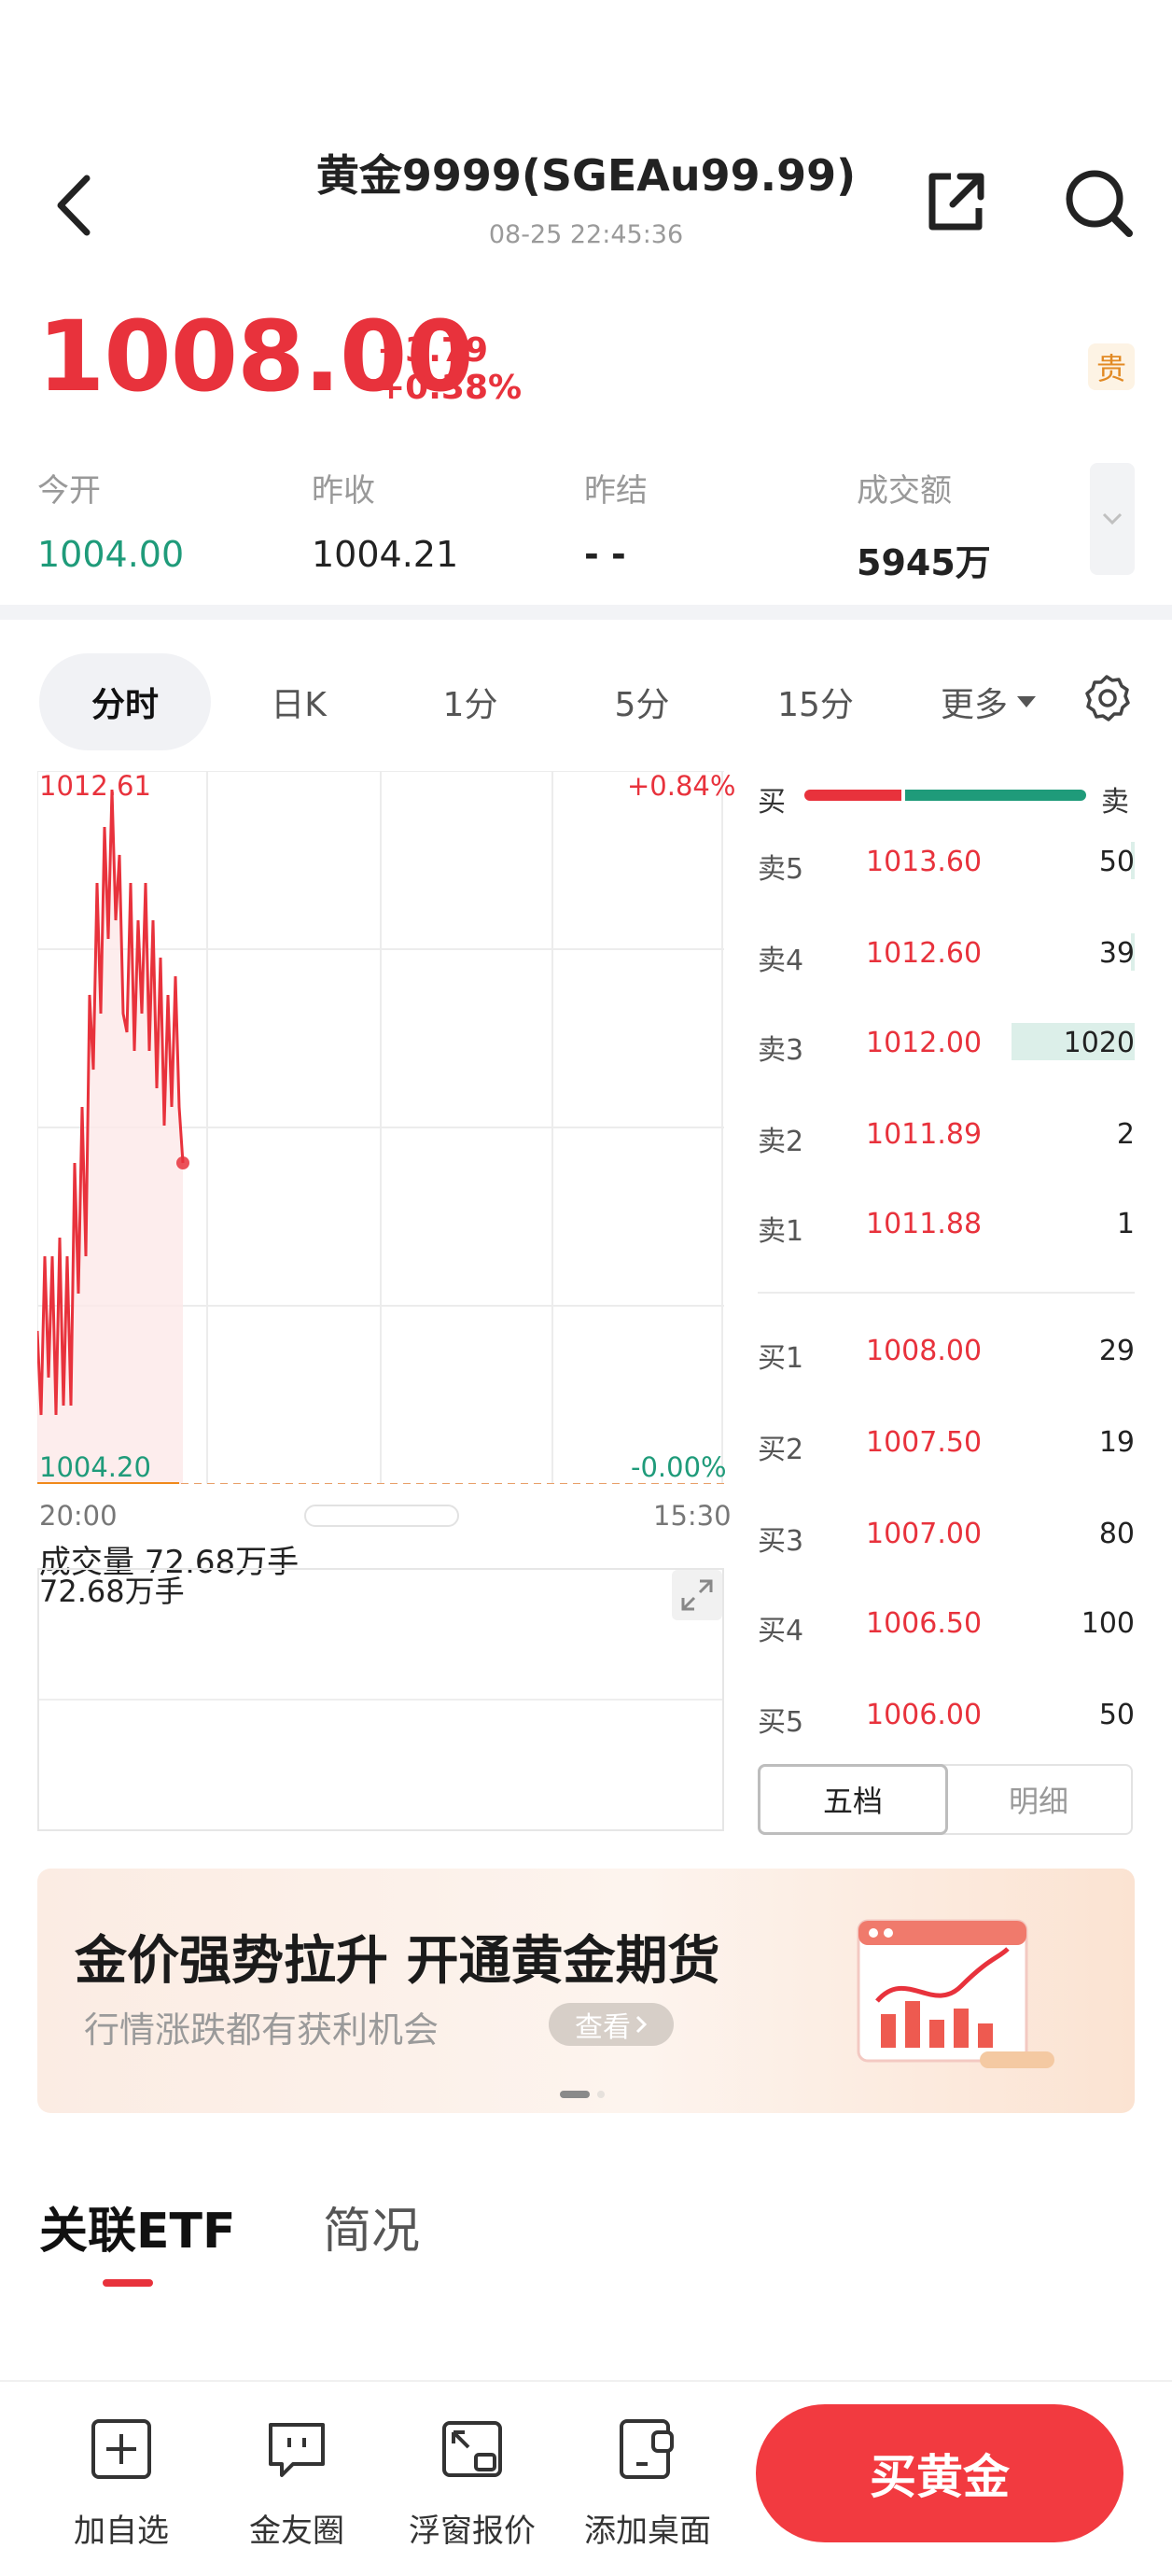  I want to click on ask-volume: 50, so click(1116, 862).